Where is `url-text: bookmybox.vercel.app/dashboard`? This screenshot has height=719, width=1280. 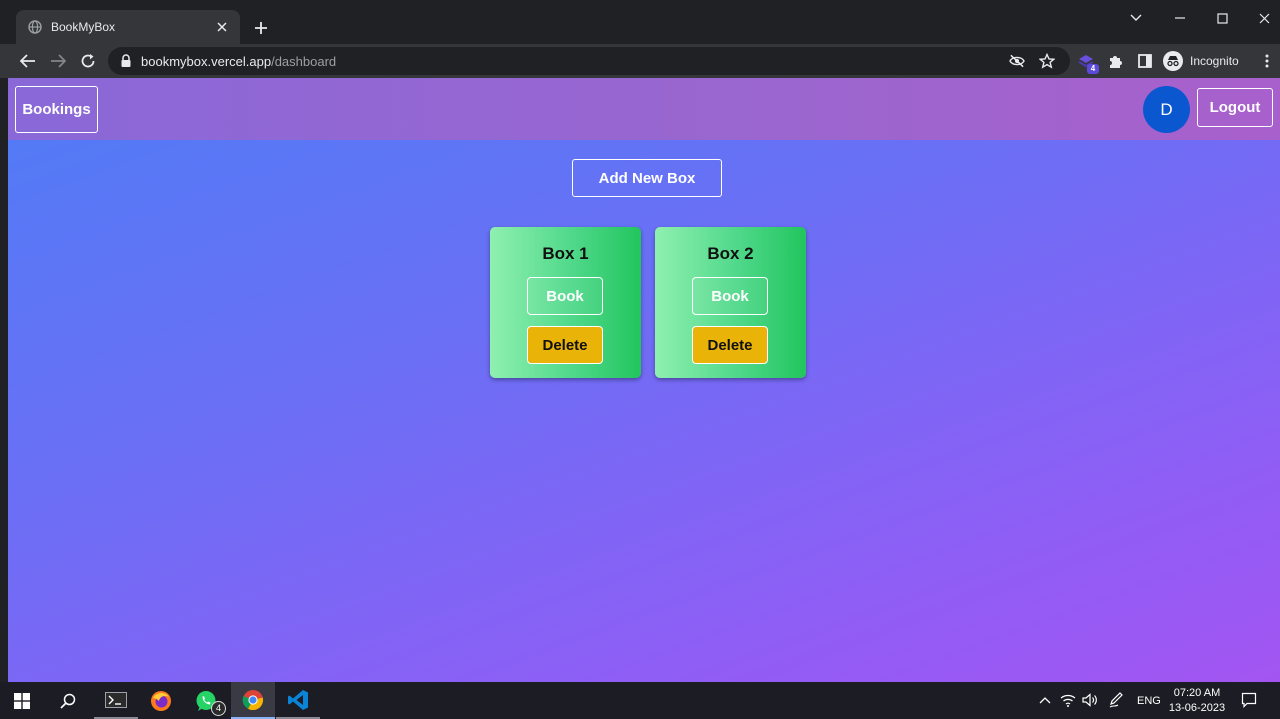
url-text: bookmybox.vercel.app/dashboard is located at coordinates (238, 61).